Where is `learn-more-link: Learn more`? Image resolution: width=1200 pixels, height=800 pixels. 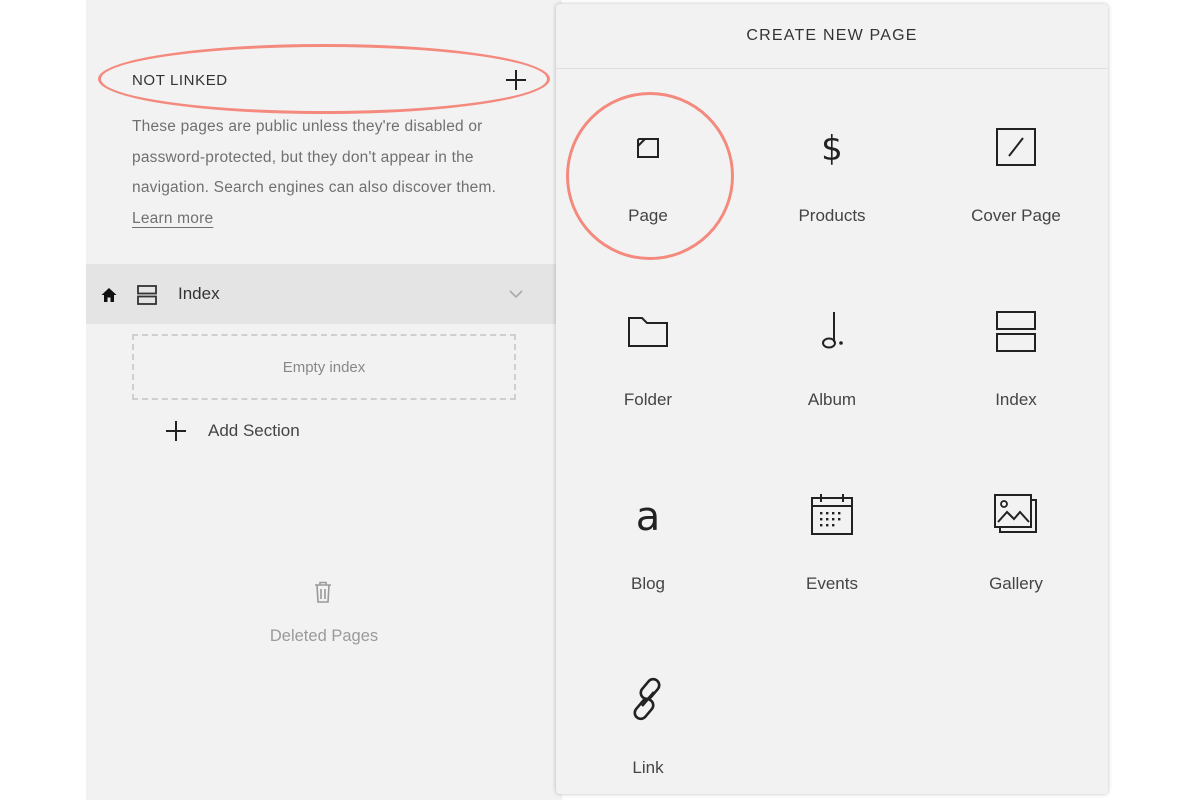
learn-more-link: Learn more is located at coordinates (172, 218).